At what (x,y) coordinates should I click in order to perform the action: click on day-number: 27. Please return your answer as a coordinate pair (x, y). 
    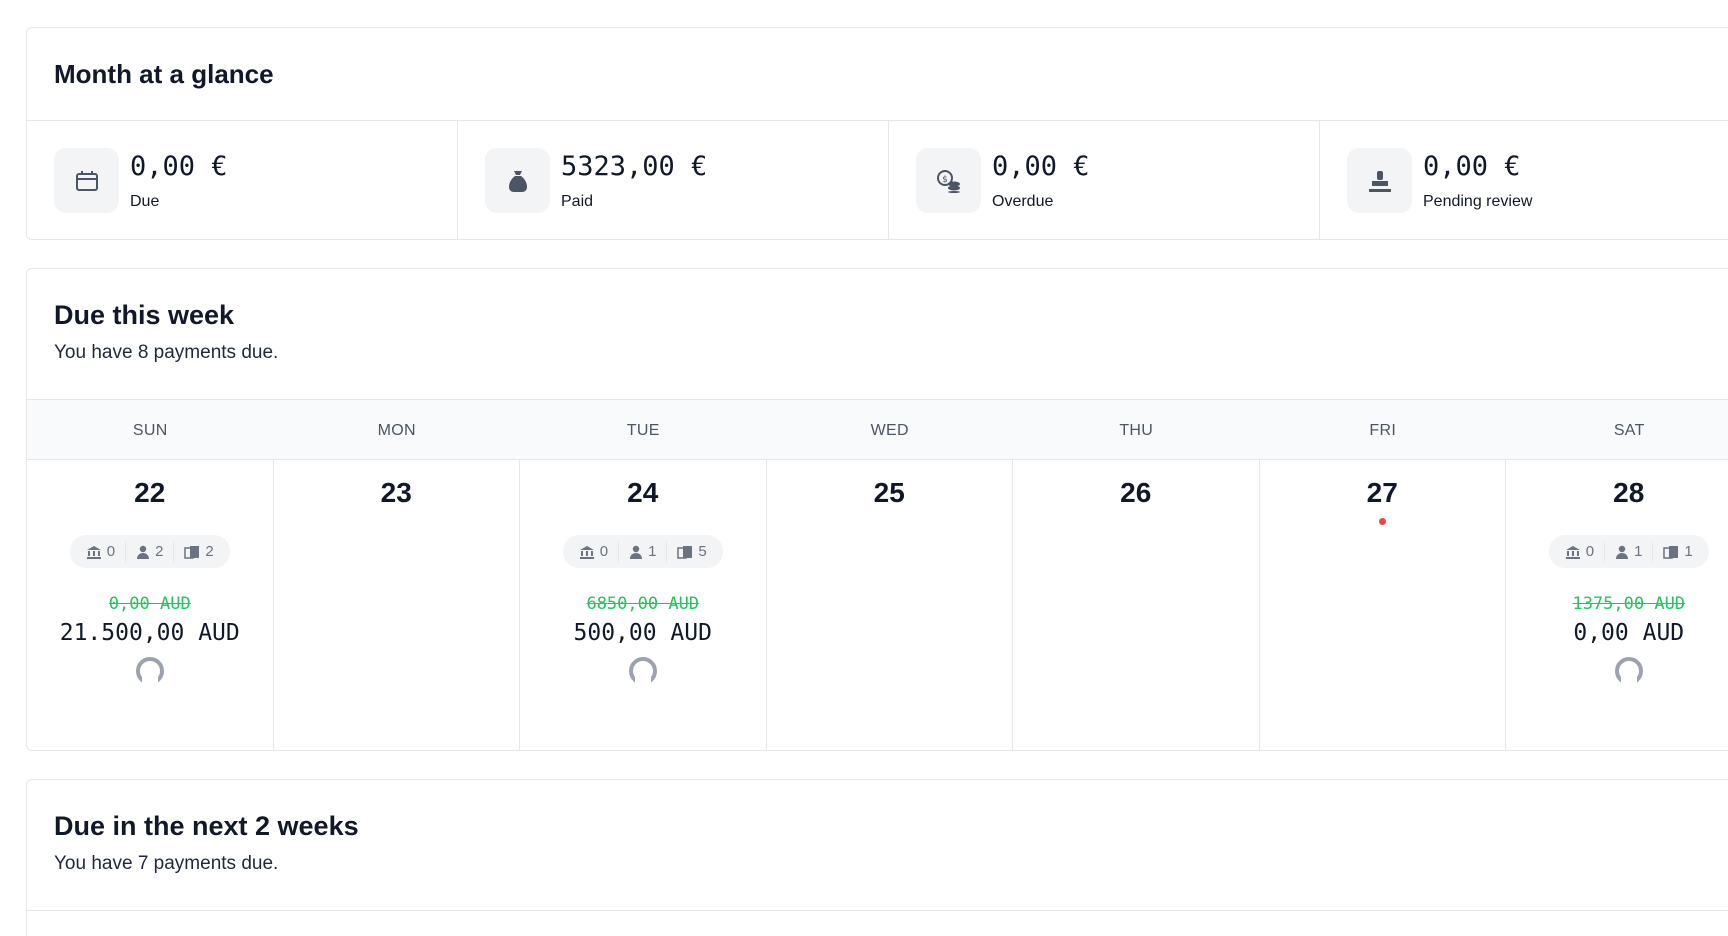
    Looking at the image, I should click on (1382, 492).